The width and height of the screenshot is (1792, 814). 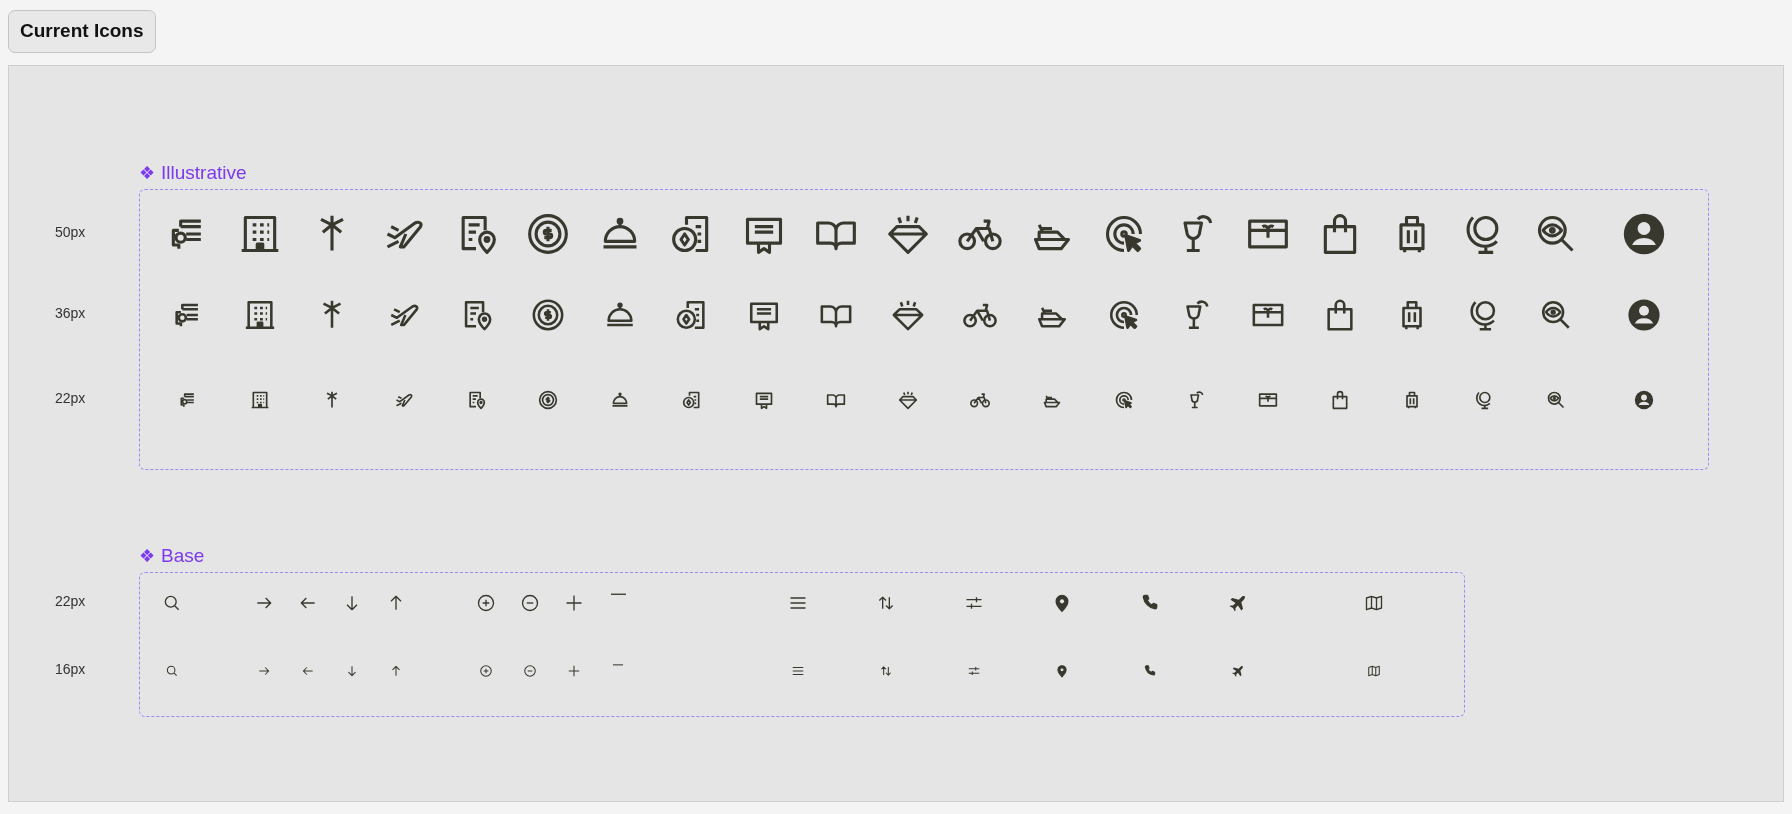 I want to click on globe-icon, so click(x=1484, y=399).